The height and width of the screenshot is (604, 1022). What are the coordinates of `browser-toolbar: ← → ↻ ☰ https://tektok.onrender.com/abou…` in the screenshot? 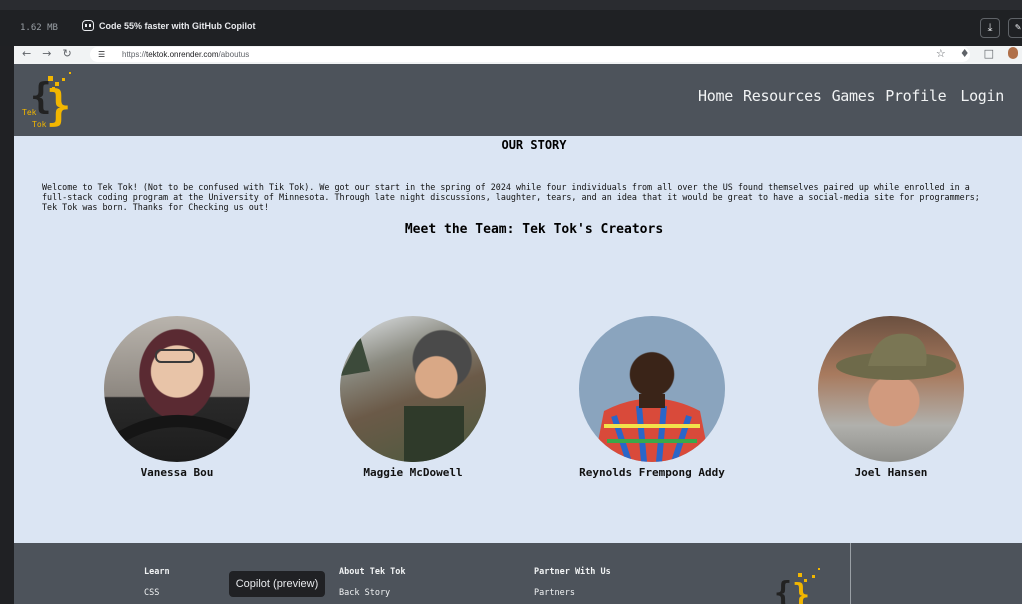 It's located at (518, 55).